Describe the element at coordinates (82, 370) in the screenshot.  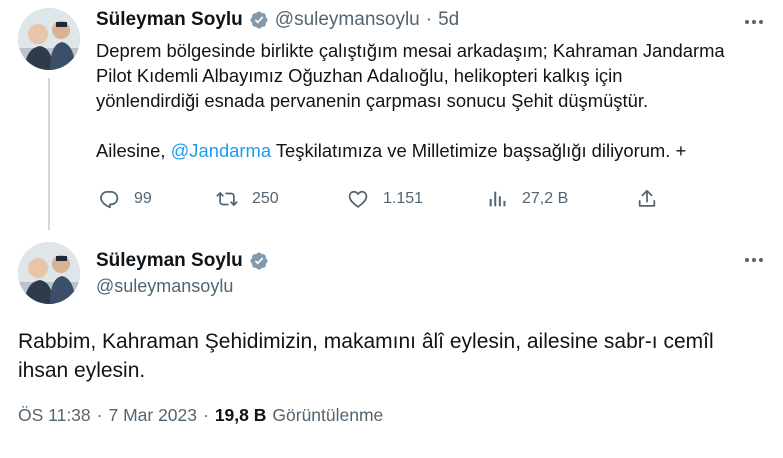
I see `tweet-line: ihsan eylesin.` at that location.